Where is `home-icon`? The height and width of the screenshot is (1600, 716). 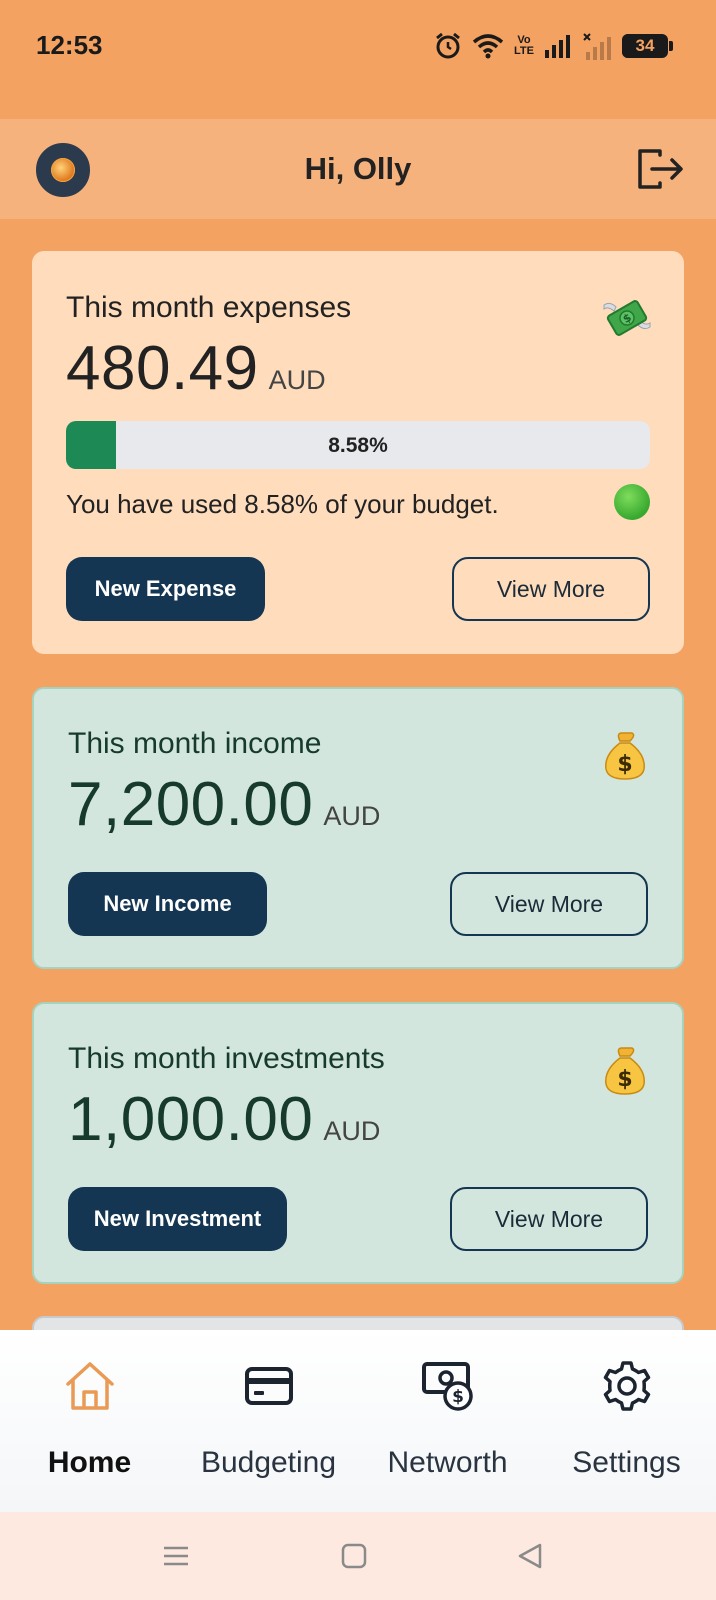 home-icon is located at coordinates (89, 1386).